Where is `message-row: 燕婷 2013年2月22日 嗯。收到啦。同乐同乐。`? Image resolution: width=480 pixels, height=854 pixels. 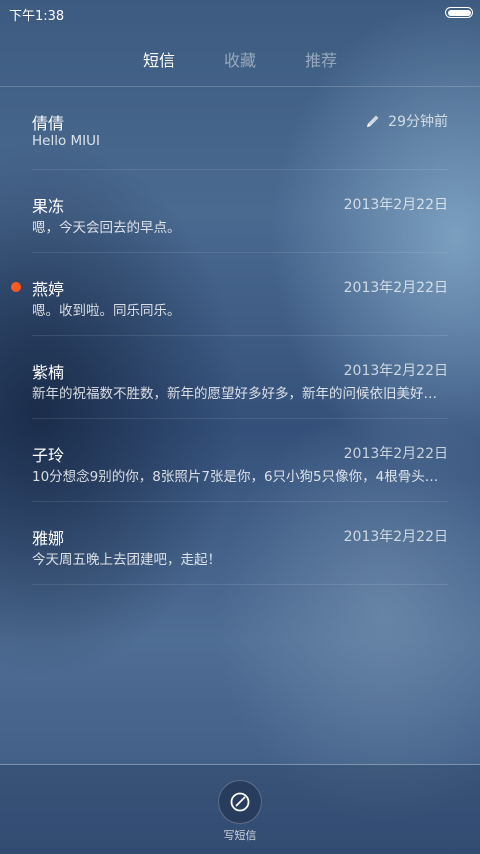 message-row: 燕婷 2013年2月22日 嗯。收到啦。同乐同乐。 is located at coordinates (240, 294).